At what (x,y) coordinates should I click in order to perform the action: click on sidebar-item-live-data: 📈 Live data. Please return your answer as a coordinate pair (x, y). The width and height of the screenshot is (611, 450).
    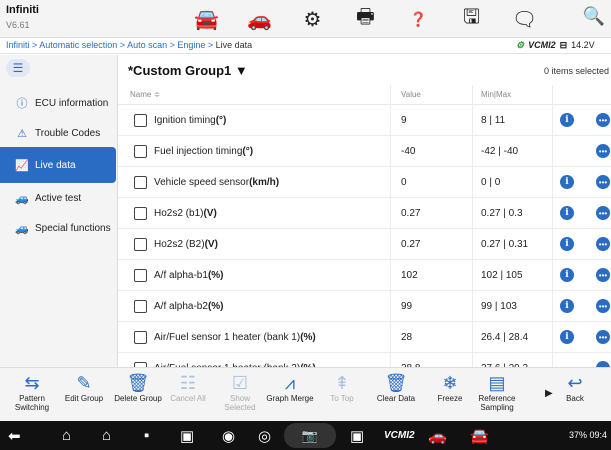
    Looking at the image, I should click on (58, 165).